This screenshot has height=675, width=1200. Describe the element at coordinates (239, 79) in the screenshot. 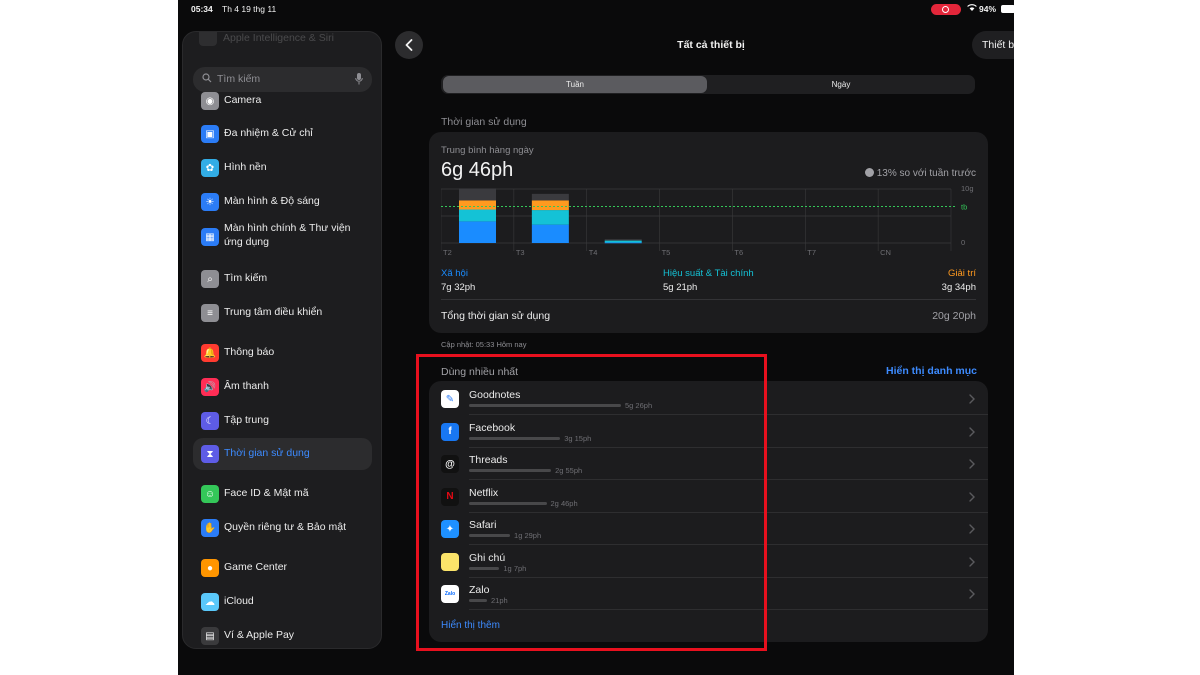

I see `search-placeholder: Tìm kiếm` at that location.